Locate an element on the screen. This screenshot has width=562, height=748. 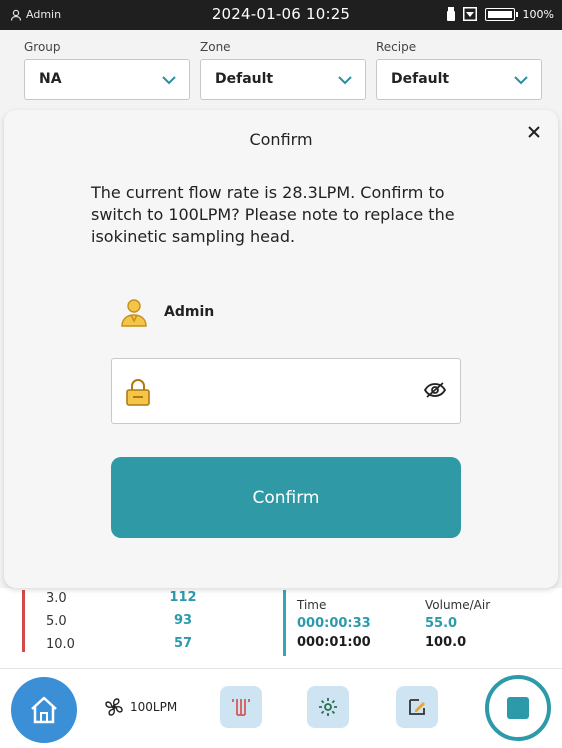
recipe-select: Default is located at coordinates (459, 79).